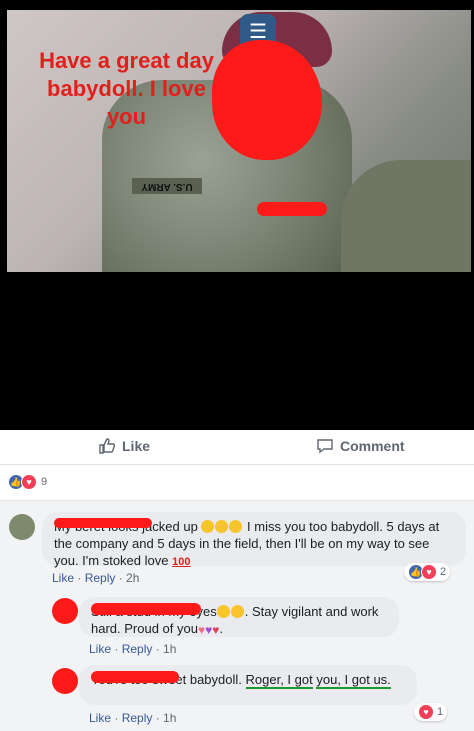 This screenshot has width=474, height=731. What do you see at coordinates (279, 680) in the screenshot?
I see `comment-underlined-text: Roger, I got` at bounding box center [279, 680].